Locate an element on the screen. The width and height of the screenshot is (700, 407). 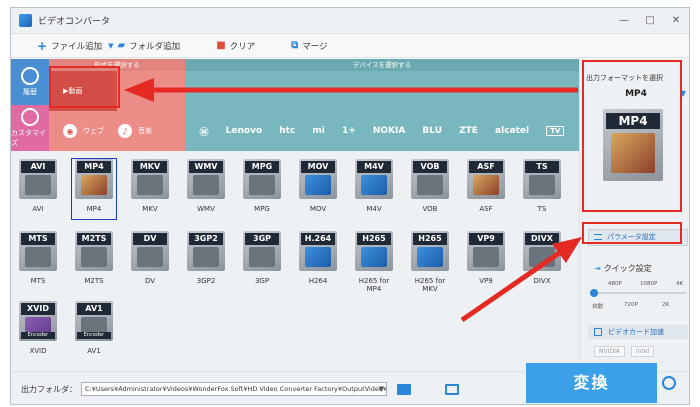
add-file-button: + ファイル追加 is located at coordinates (69, 46).